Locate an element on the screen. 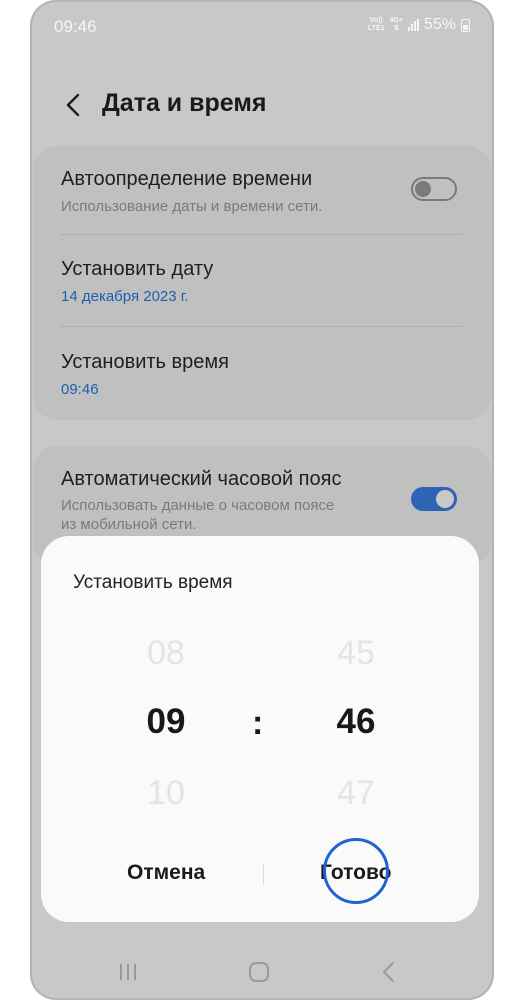 The width and height of the screenshot is (525, 1000). volte-indicator: Vo)) LTE1 is located at coordinates (376, 24).